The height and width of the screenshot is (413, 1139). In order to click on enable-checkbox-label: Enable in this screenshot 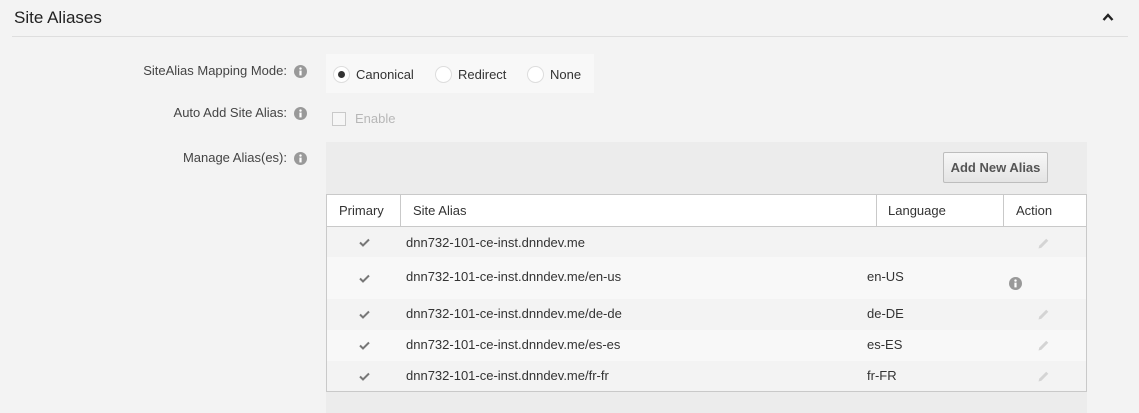, I will do `click(375, 118)`.